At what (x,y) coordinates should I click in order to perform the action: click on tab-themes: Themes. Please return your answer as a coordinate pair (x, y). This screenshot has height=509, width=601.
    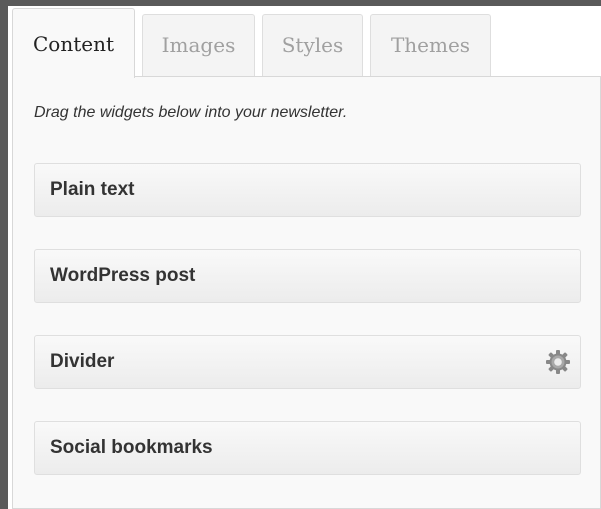
    Looking at the image, I should click on (430, 45).